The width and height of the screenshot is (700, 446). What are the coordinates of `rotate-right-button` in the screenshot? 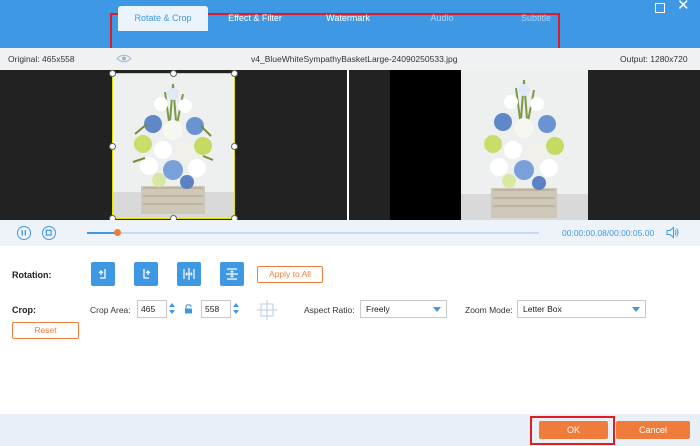 It's located at (146, 274).